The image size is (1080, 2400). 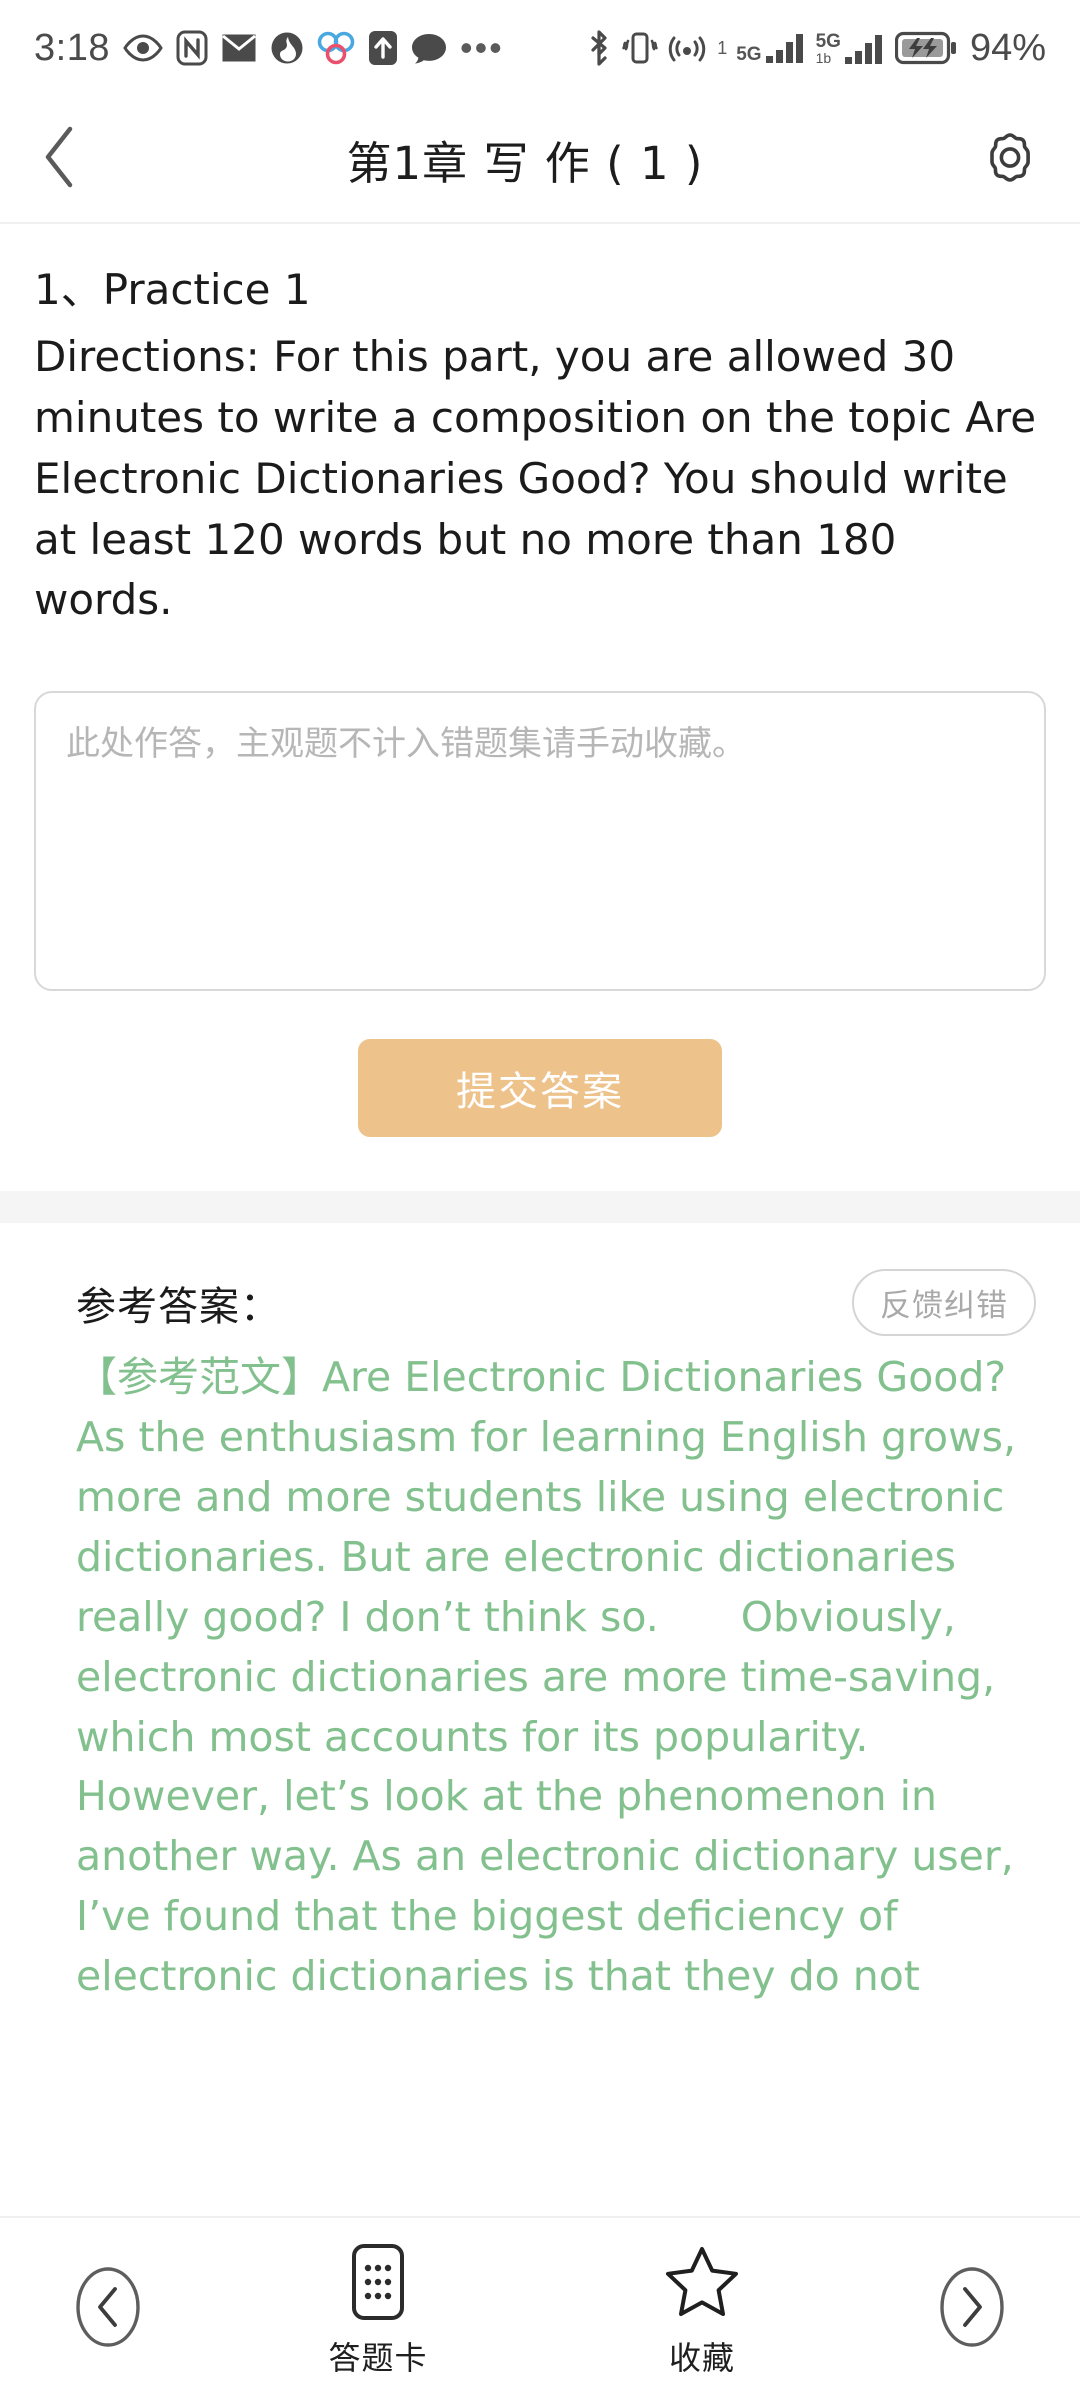 What do you see at coordinates (383, 48) in the screenshot?
I see `upload-arrow-icon` at bounding box center [383, 48].